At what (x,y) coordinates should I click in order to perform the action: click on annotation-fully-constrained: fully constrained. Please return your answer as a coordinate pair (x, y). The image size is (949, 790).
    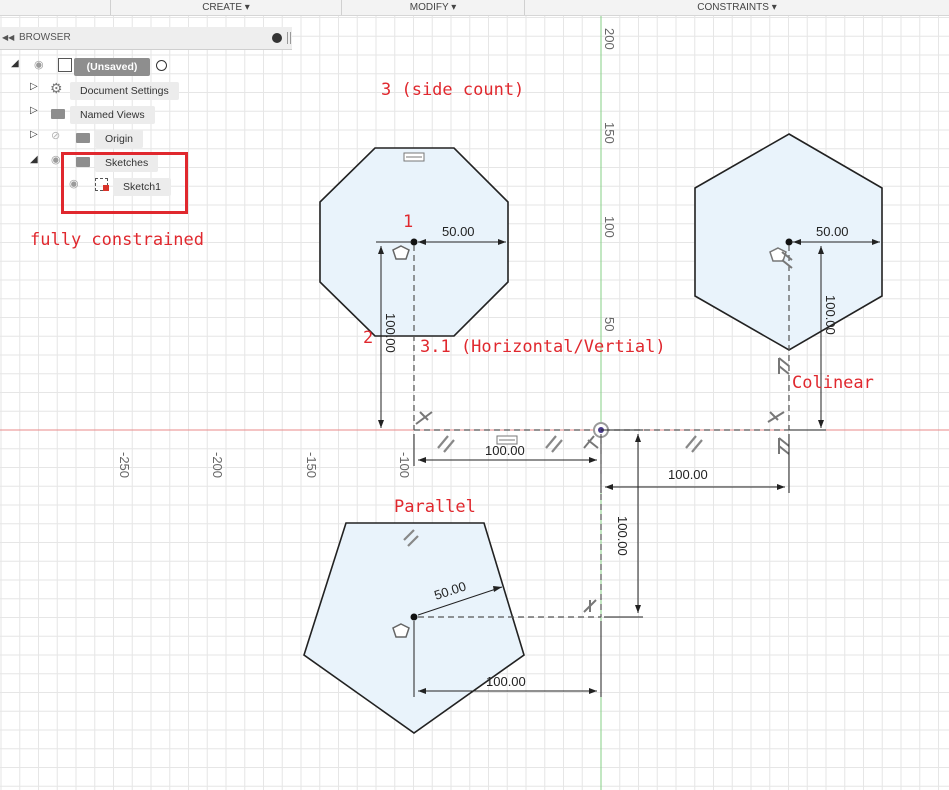
    Looking at the image, I should click on (117, 240).